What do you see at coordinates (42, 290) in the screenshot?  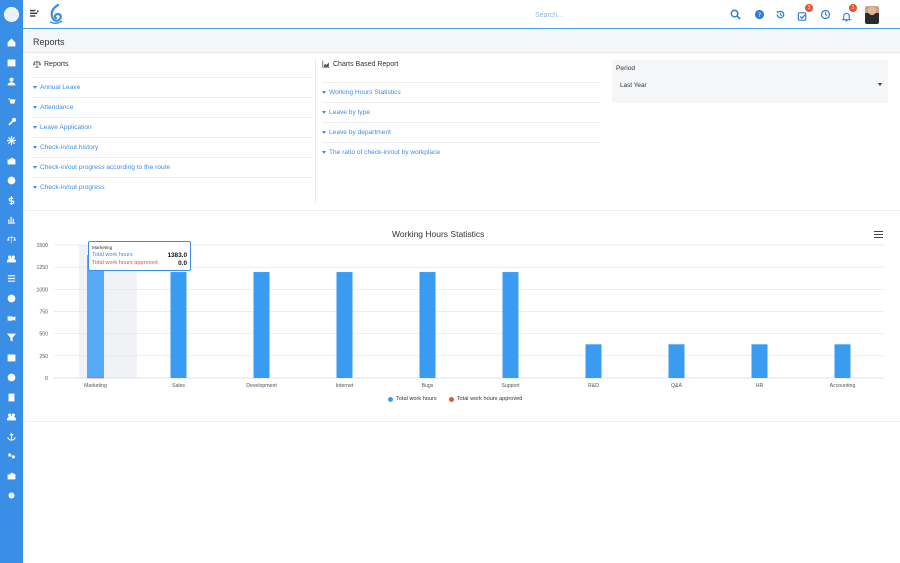 I see `y-tick-label: 1000` at bounding box center [42, 290].